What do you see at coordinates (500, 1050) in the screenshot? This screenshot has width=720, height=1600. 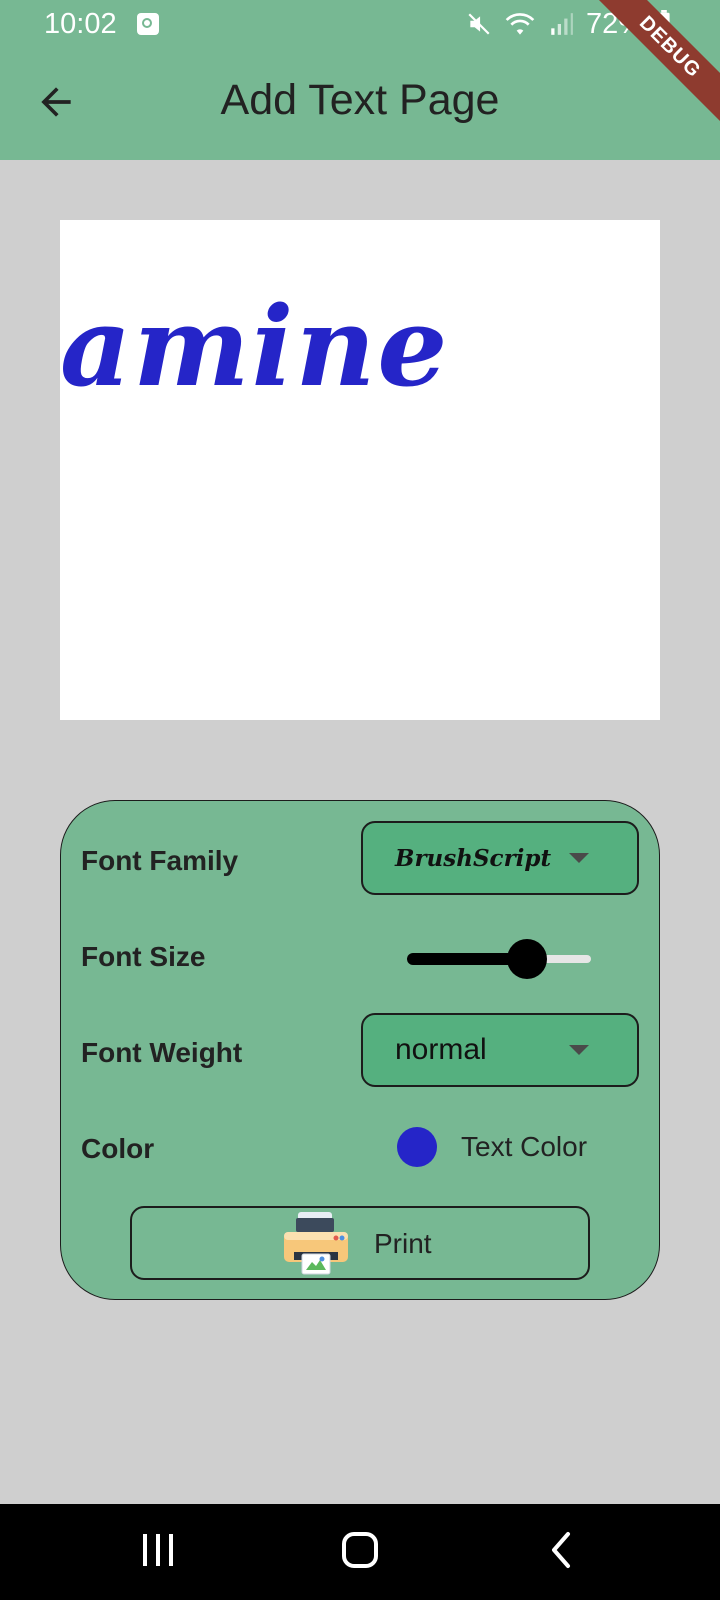 I see `font-weight-dropdown: normal` at bounding box center [500, 1050].